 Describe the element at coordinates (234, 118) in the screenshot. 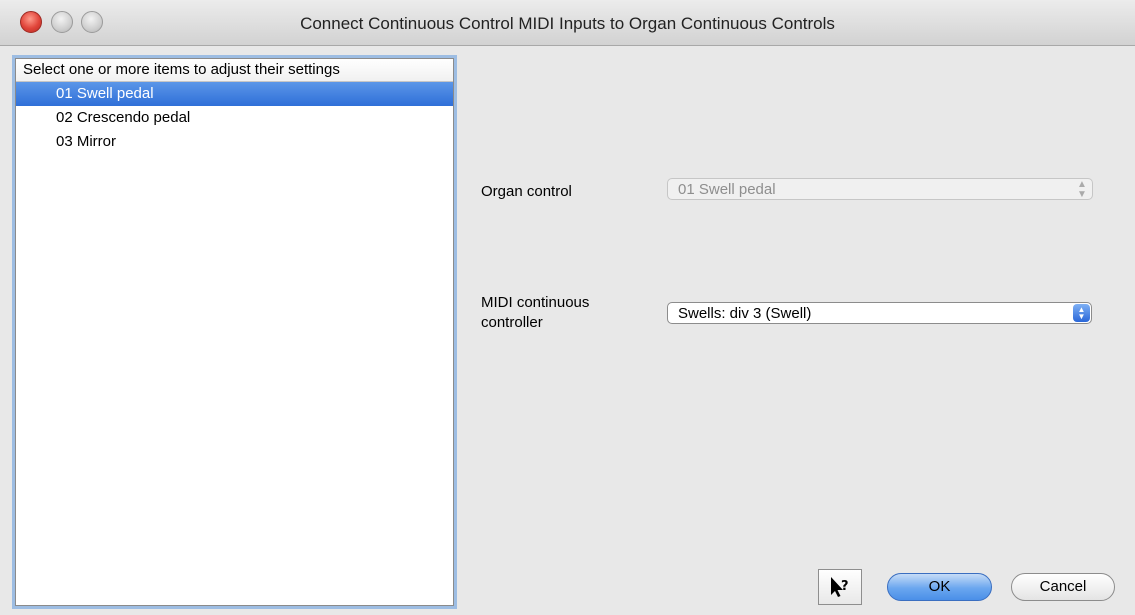

I see `list-item-crescendo-pedal: 02 Crescendo pedal` at that location.